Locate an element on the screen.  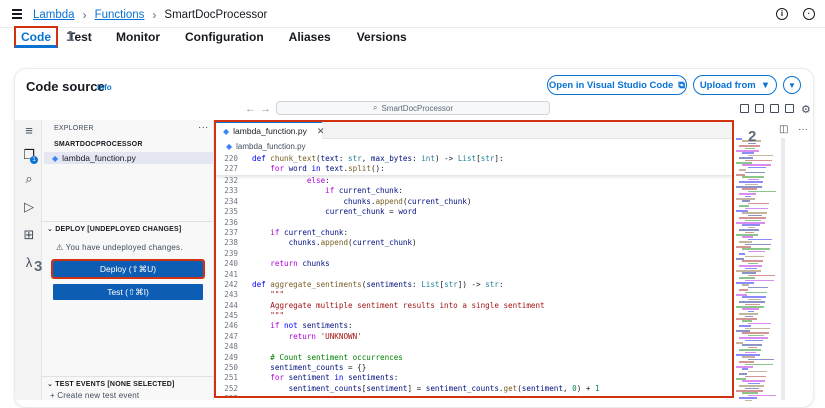
minimap is located at coordinates (757, 270).